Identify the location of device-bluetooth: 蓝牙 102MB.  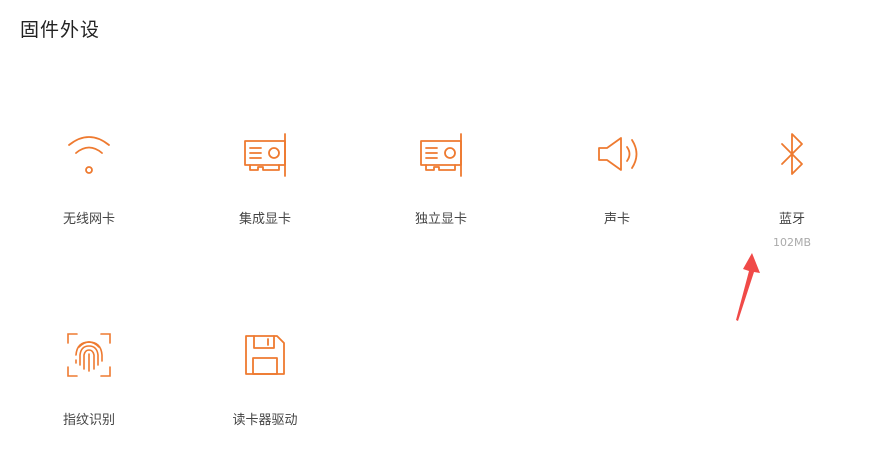
(792, 200).